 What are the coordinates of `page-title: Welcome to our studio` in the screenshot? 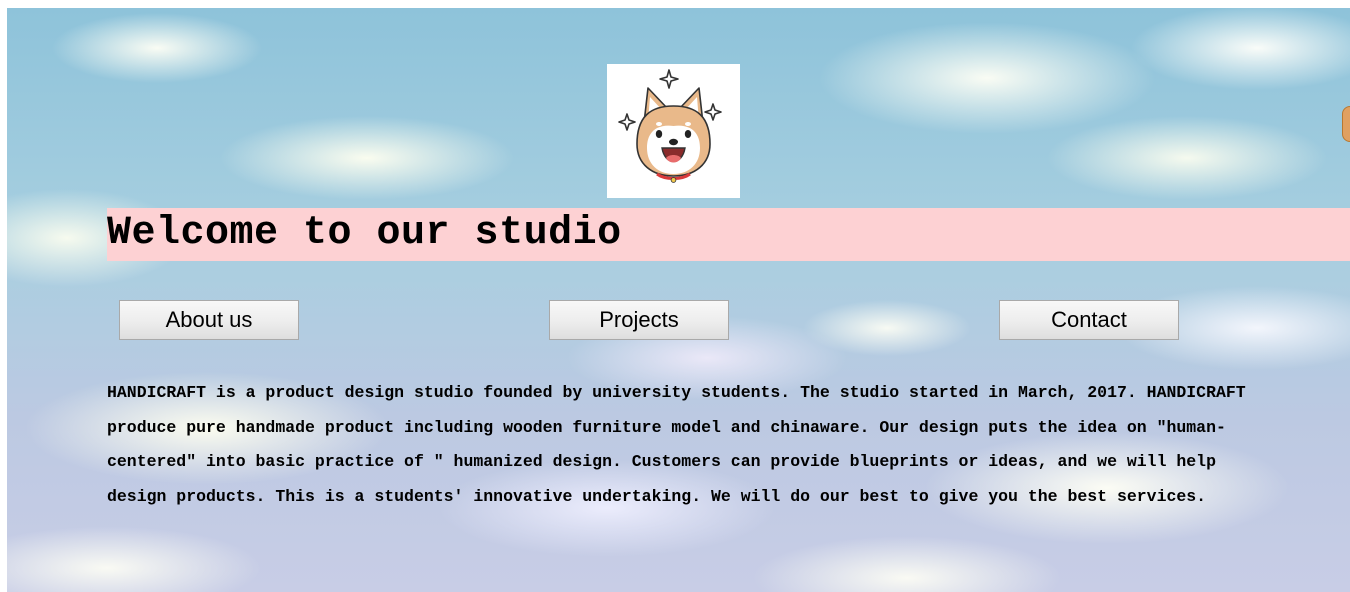 It's located at (364, 233).